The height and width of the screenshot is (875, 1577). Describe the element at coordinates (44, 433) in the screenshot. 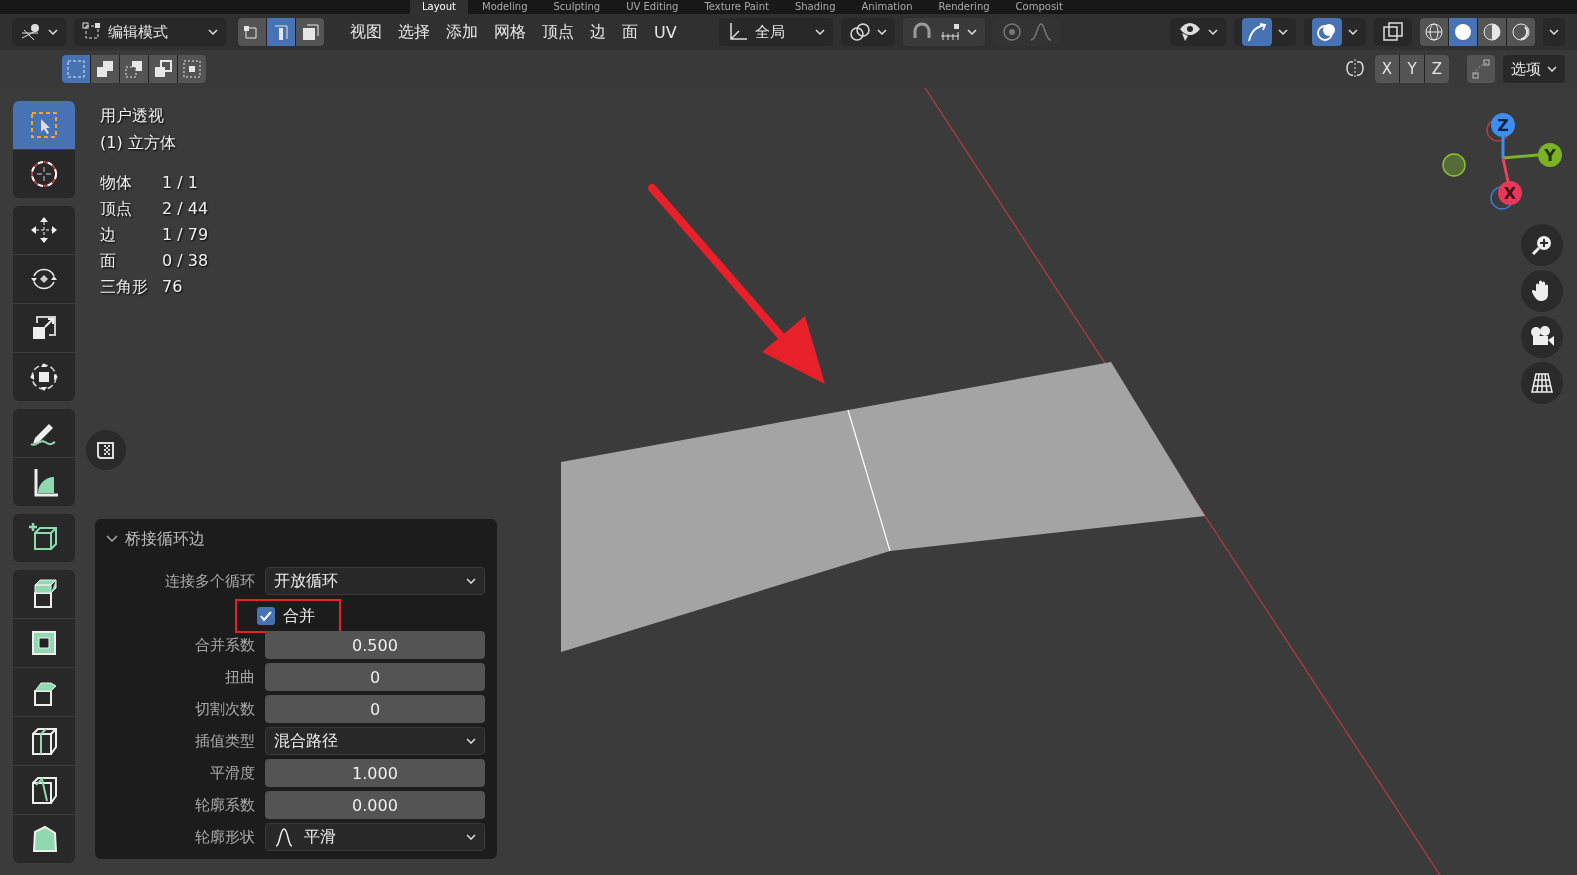

I see `annotate-tool-button` at that location.